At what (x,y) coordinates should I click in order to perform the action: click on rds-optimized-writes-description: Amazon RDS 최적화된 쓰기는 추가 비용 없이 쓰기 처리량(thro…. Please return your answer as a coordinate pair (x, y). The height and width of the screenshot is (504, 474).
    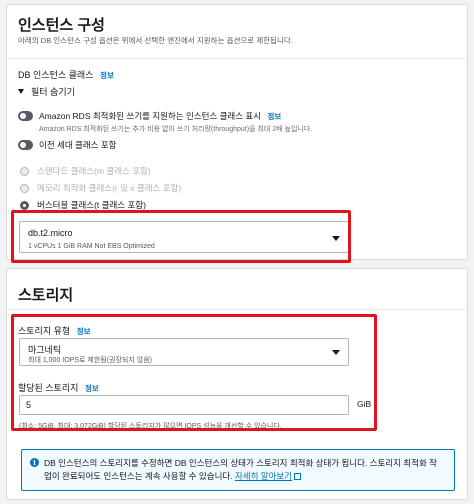
    Looking at the image, I should click on (176, 129).